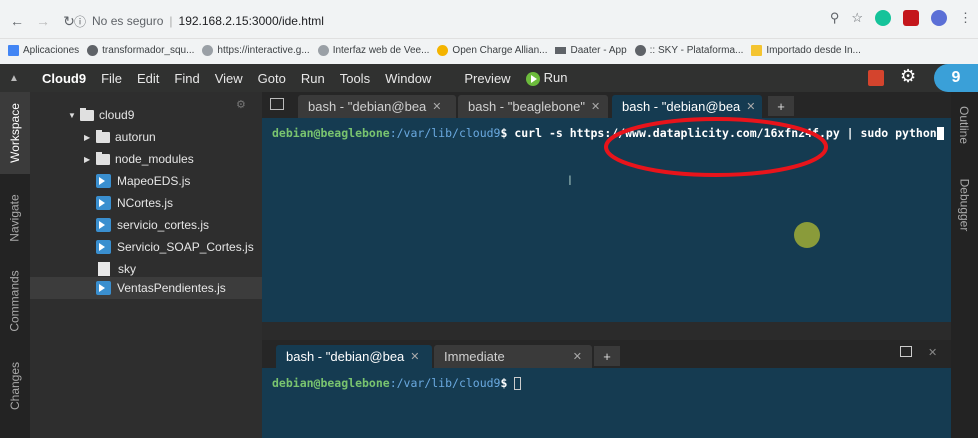 This screenshot has height=438, width=978. I want to click on terminal-line: debian@beaglebone:/var/lib/cloud9$, so click(397, 383).